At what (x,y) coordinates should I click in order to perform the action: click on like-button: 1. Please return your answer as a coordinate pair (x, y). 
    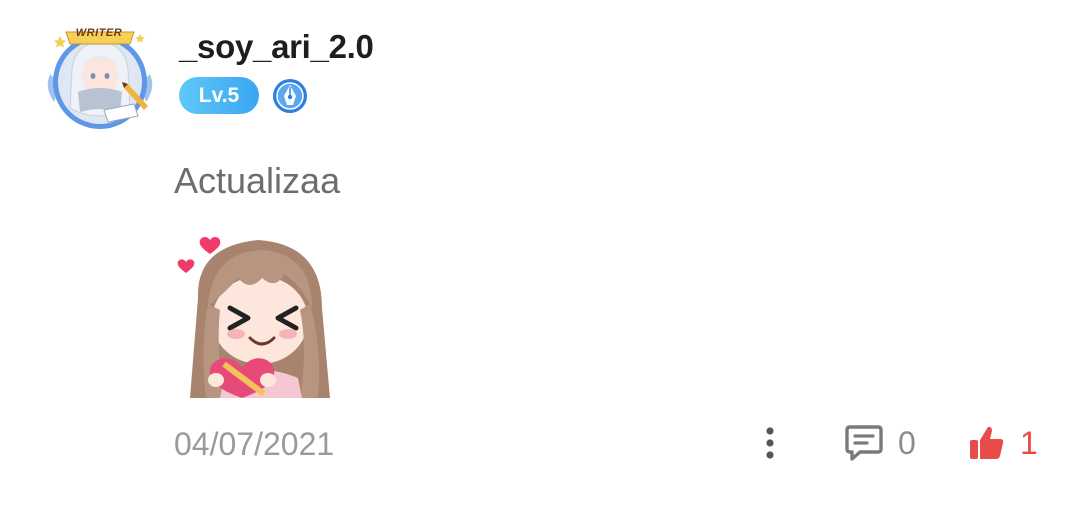
    Looking at the image, I should click on (1002, 443).